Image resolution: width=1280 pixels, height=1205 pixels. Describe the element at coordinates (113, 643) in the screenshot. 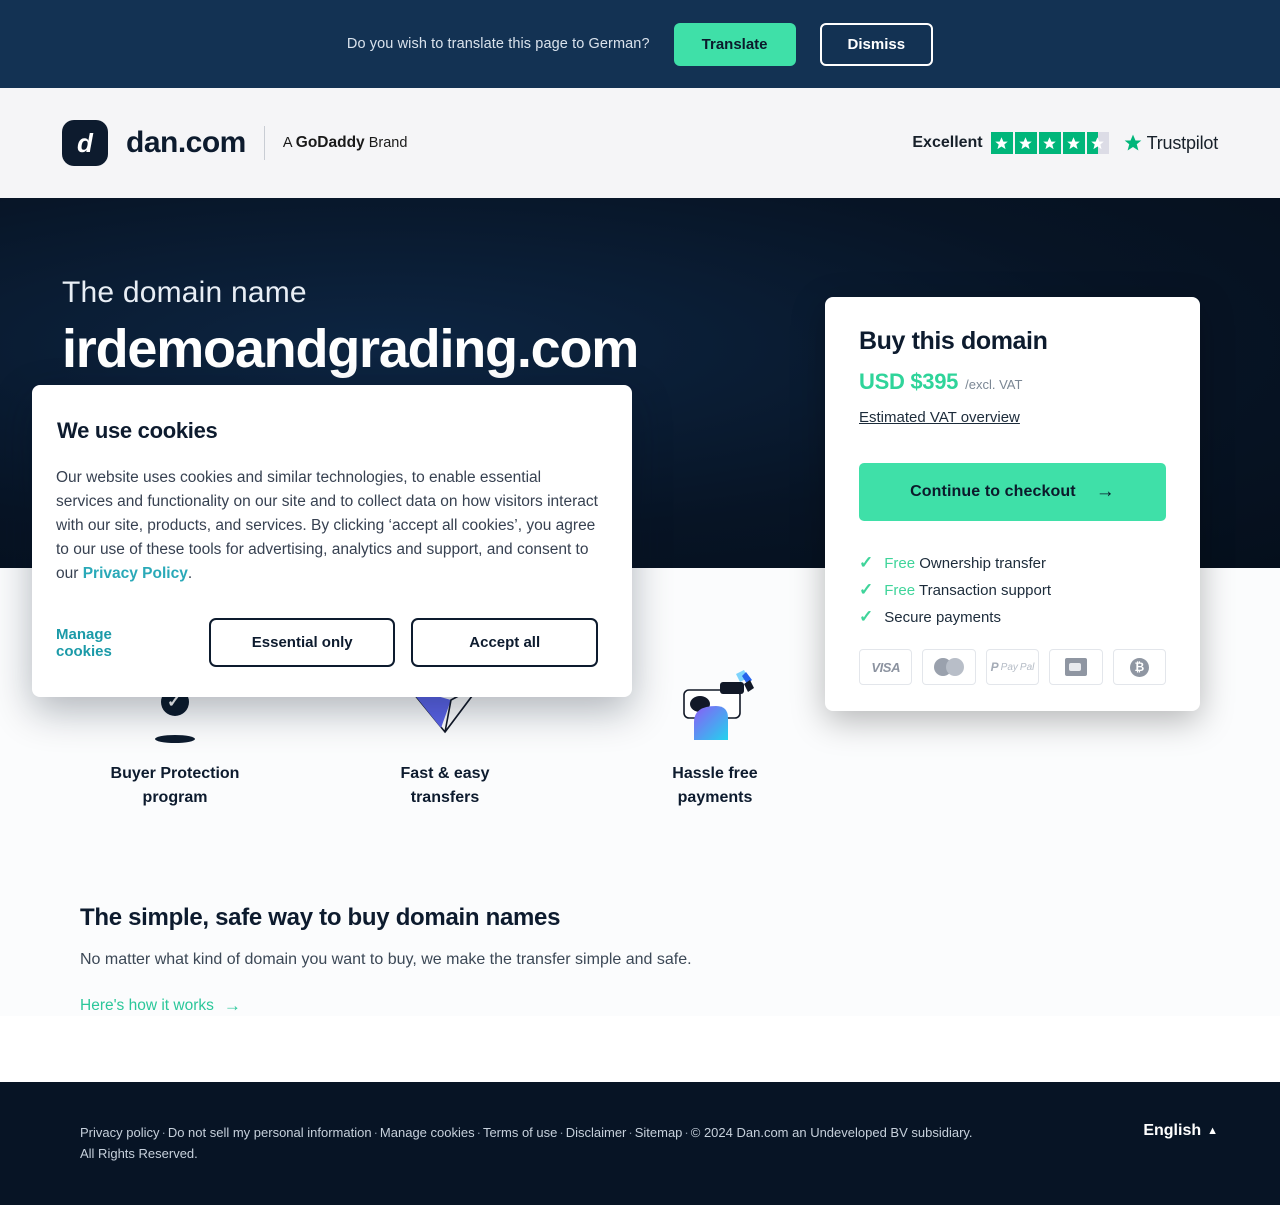

I see `manage-cookies-link: Manage cookies` at that location.